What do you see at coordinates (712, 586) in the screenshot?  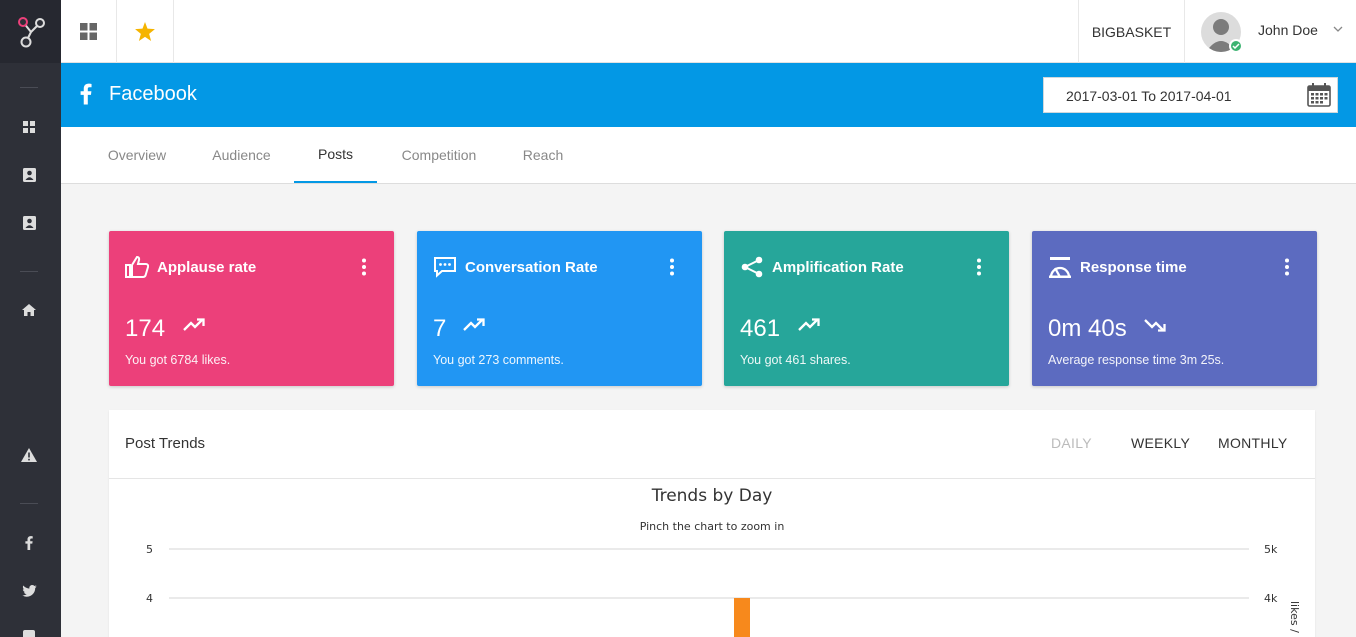 I see `trends-chart: 5 5k 4 4k likes /` at bounding box center [712, 586].